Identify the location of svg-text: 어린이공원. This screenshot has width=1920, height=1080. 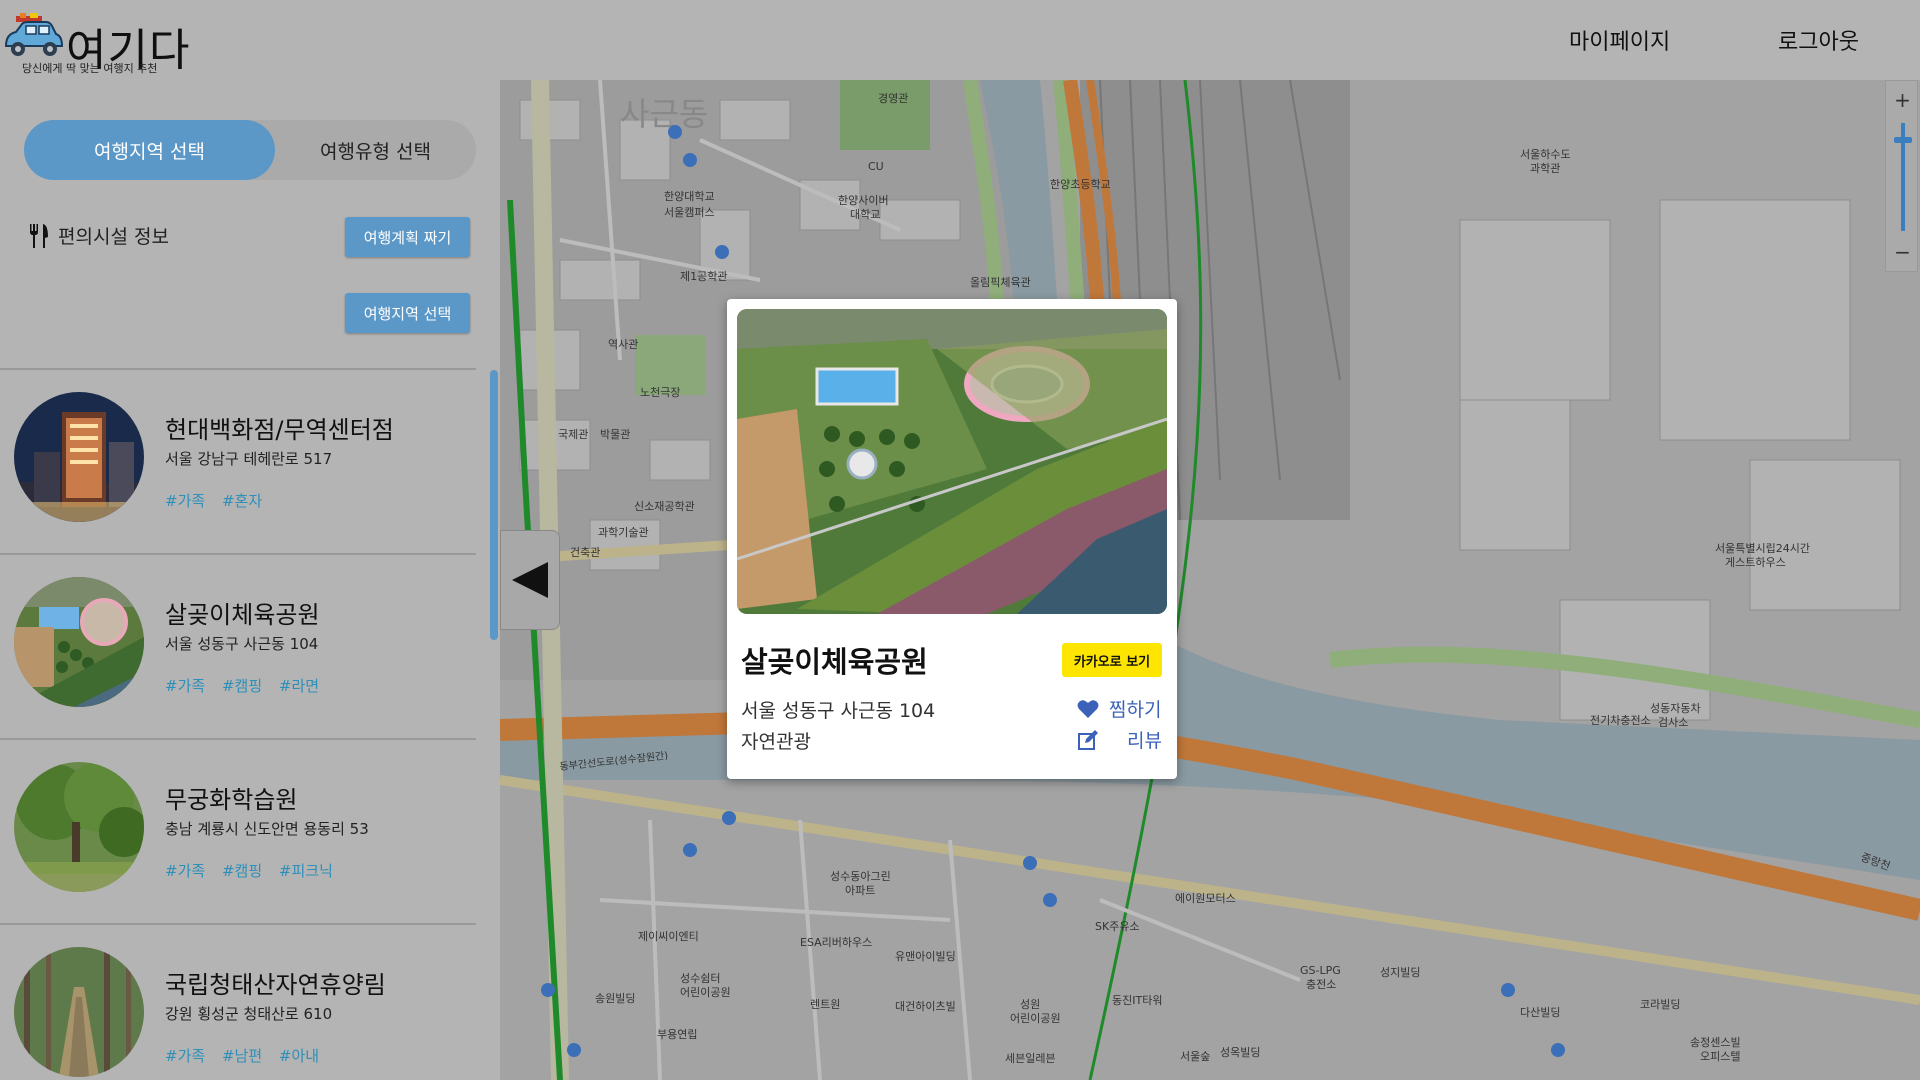
(1035, 1018).